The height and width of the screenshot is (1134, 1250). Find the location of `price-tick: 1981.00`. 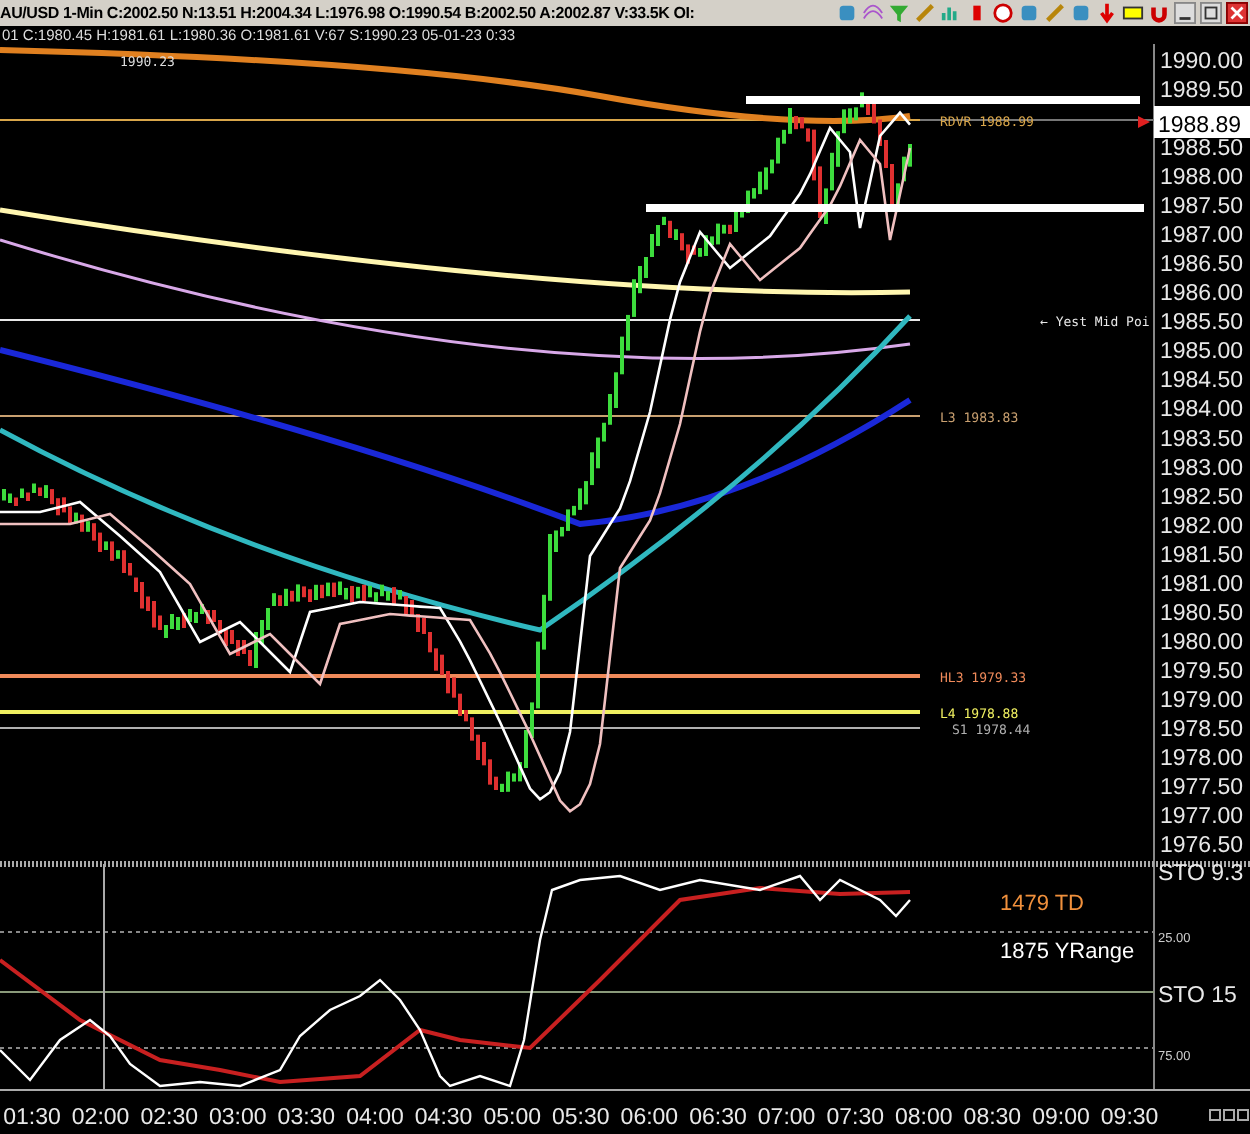

price-tick: 1981.00 is located at coordinates (1202, 584).